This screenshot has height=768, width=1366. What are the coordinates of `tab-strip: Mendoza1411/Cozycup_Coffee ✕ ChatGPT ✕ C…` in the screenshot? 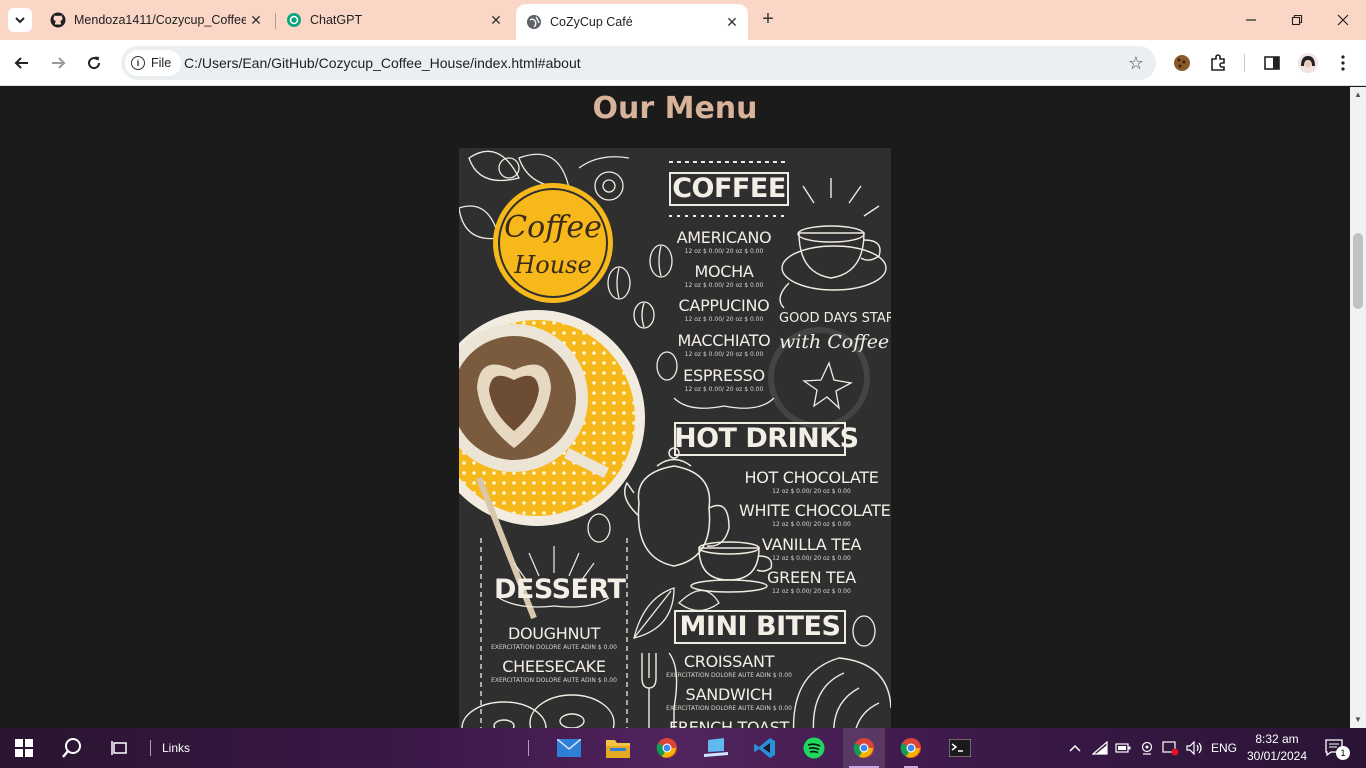 It's located at (683, 20).